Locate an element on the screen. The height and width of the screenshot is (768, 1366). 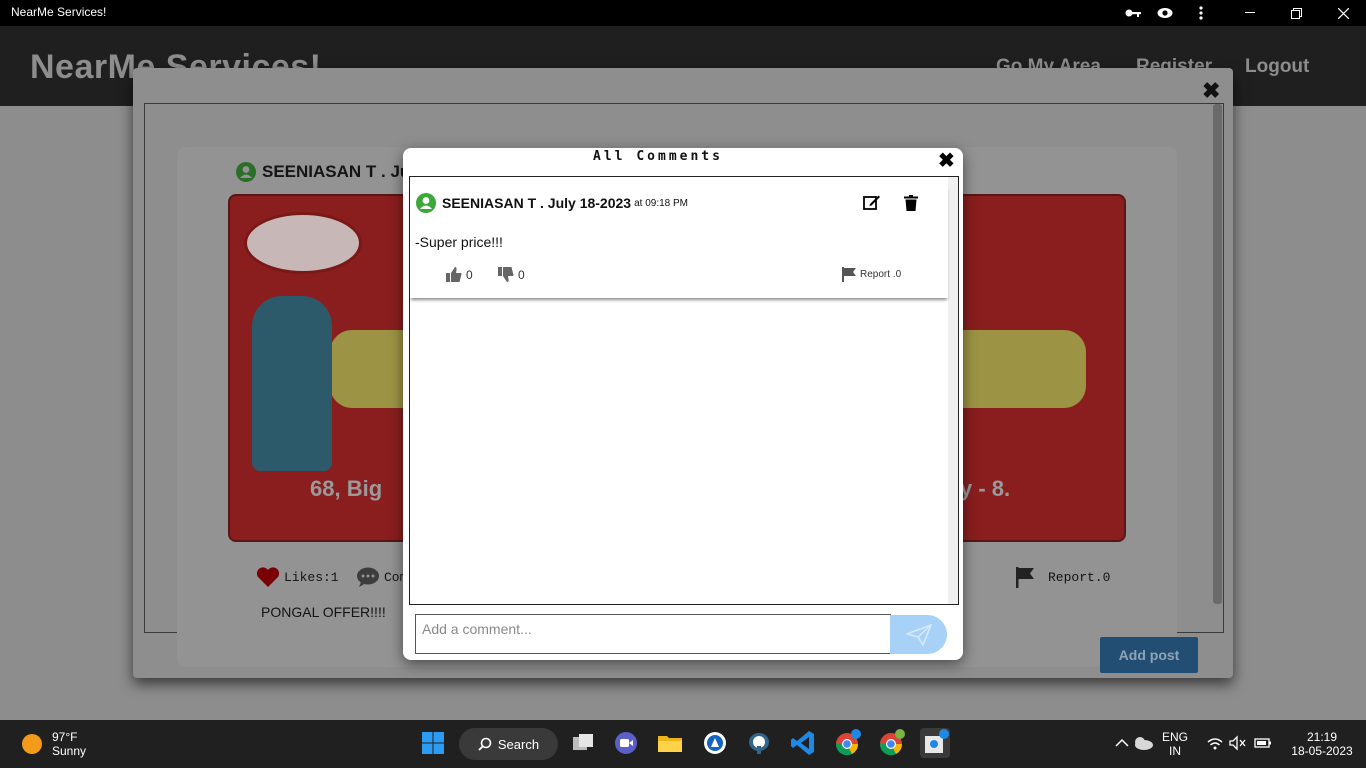
app-icon-blue is located at coordinates (715, 743).